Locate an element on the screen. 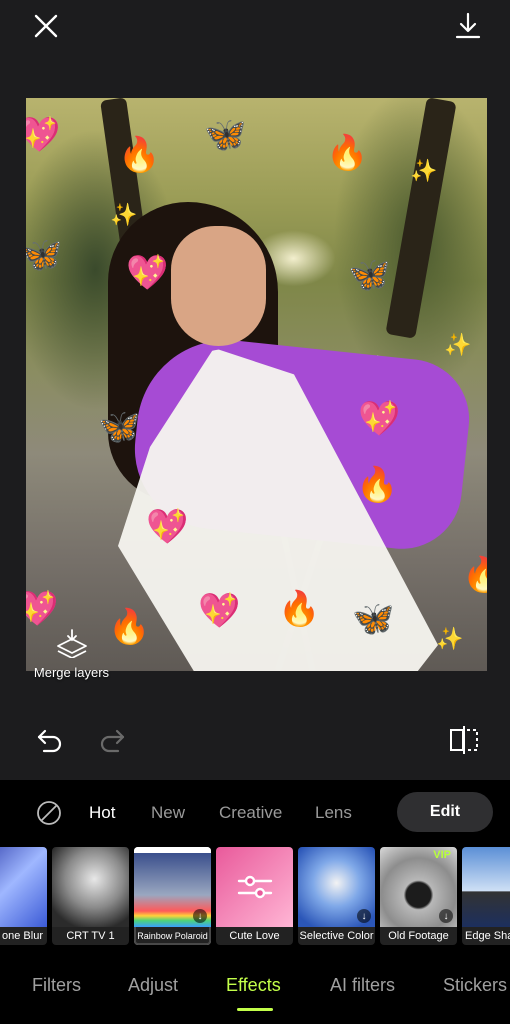 This screenshot has width=510, height=1024. compare-icon is located at coordinates (464, 740).